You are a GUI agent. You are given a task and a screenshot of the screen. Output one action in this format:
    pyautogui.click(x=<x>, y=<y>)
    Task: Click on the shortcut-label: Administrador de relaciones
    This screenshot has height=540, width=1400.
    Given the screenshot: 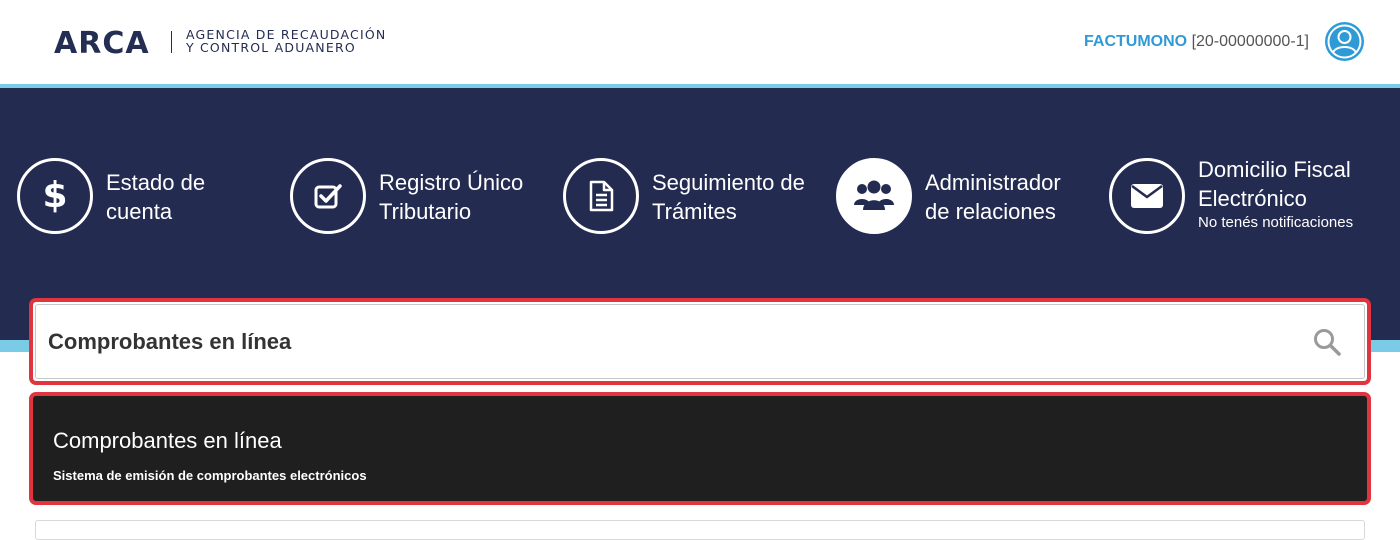 What is the action you would take?
    pyautogui.click(x=993, y=197)
    